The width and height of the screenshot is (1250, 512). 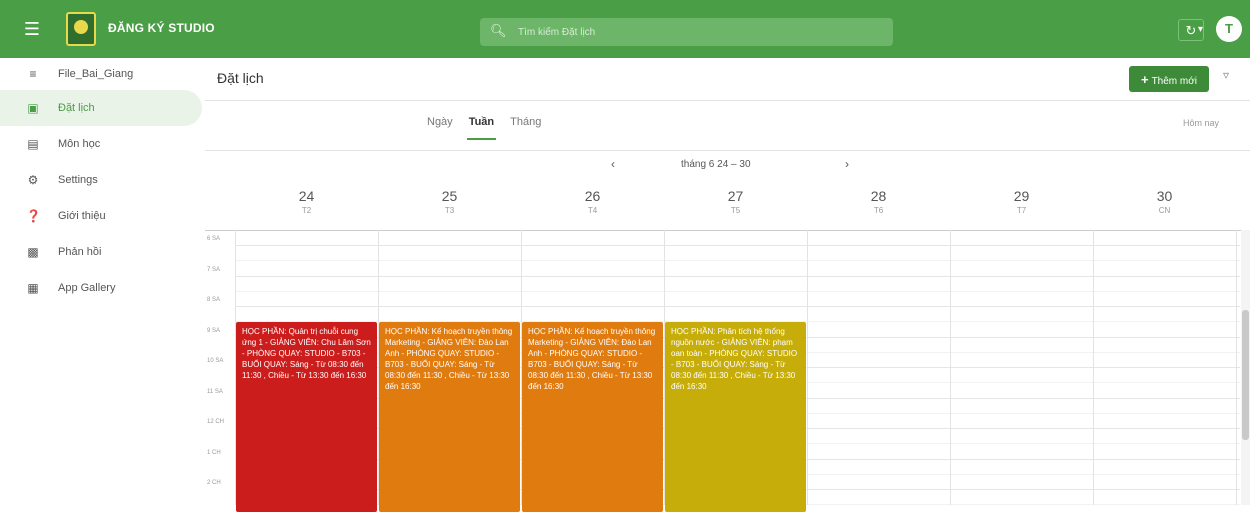 What do you see at coordinates (878, 210) in the screenshot?
I see `day-weekday: T6` at bounding box center [878, 210].